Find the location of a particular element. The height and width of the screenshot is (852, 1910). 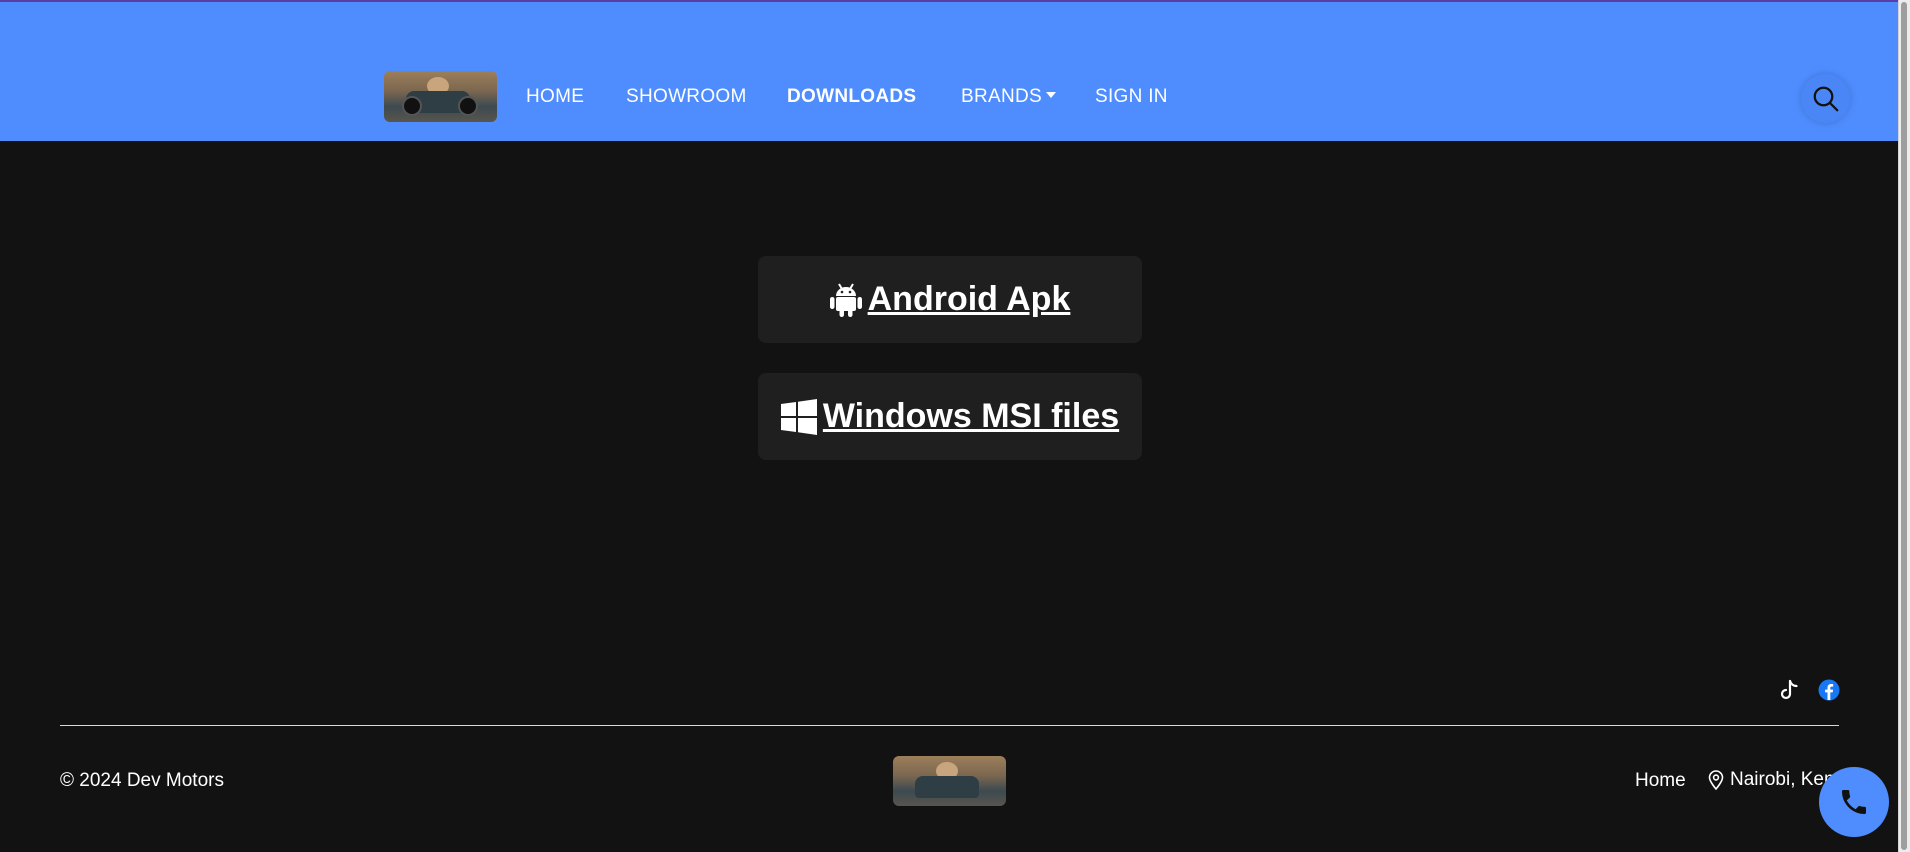

windows-msi-link: Windows MSI files is located at coordinates (950, 416).